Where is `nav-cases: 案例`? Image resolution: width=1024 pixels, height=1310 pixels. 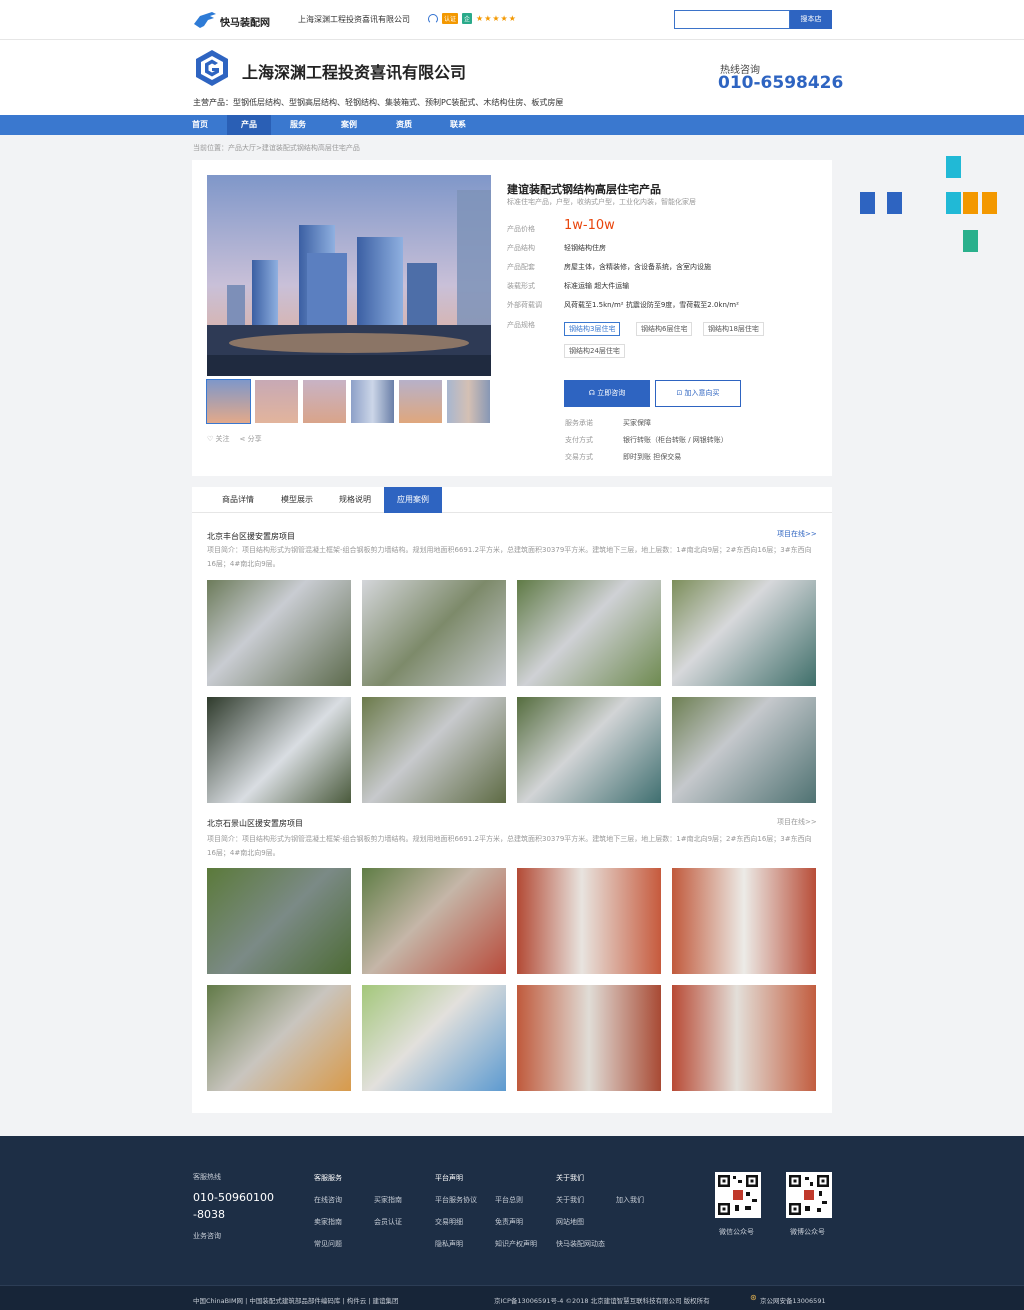
nav-cases: 案例 is located at coordinates (349, 125).